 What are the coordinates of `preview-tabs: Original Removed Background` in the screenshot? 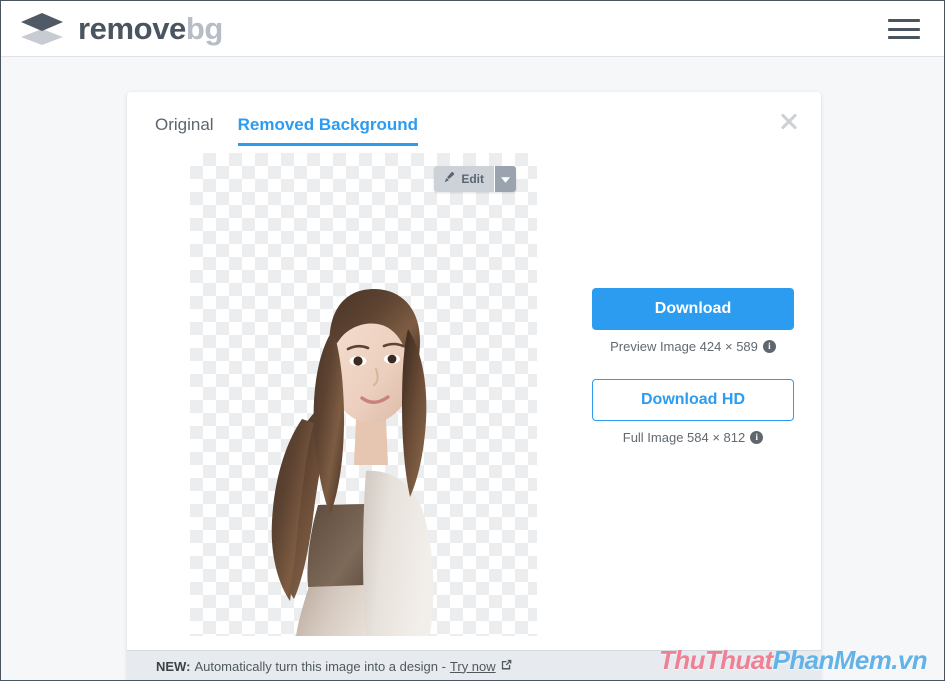 It's located at (287, 130).